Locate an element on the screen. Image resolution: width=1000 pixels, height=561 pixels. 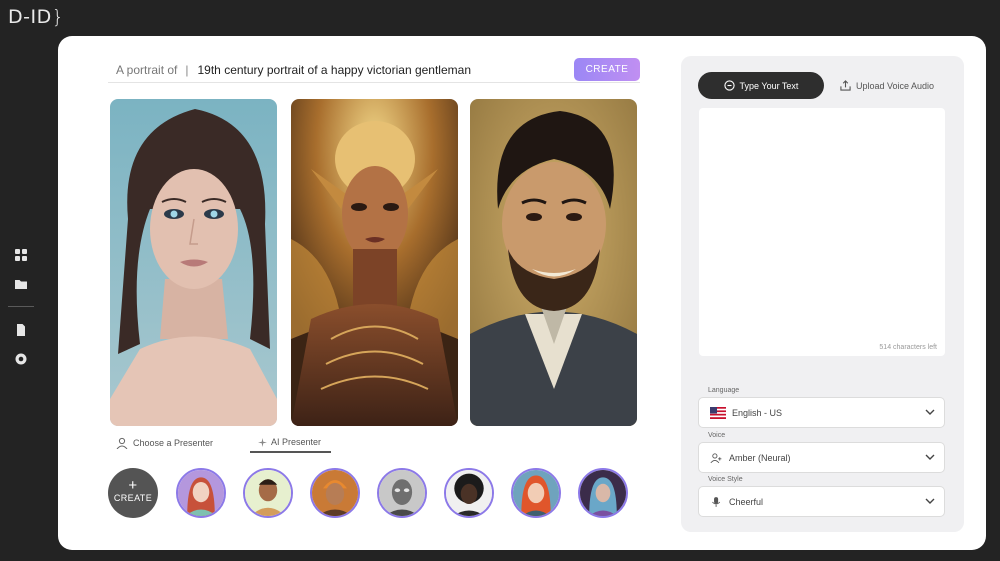
tab-ai-presenter-label: AI Presenter is located at coordinates (296, 442).